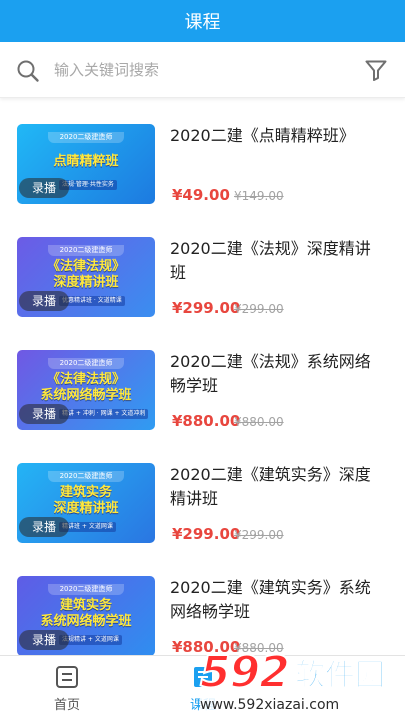 The image size is (405, 720). What do you see at coordinates (259, 422) in the screenshot?
I see `original-price: ¥880.00` at bounding box center [259, 422].